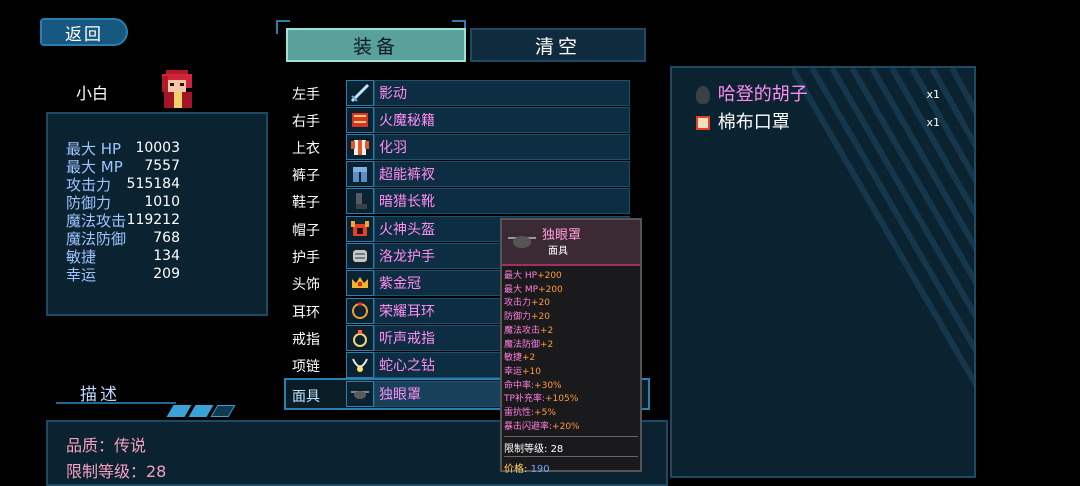 This screenshot has height=486, width=1080. I want to click on slot-label-right-hand: 右手, so click(306, 122).